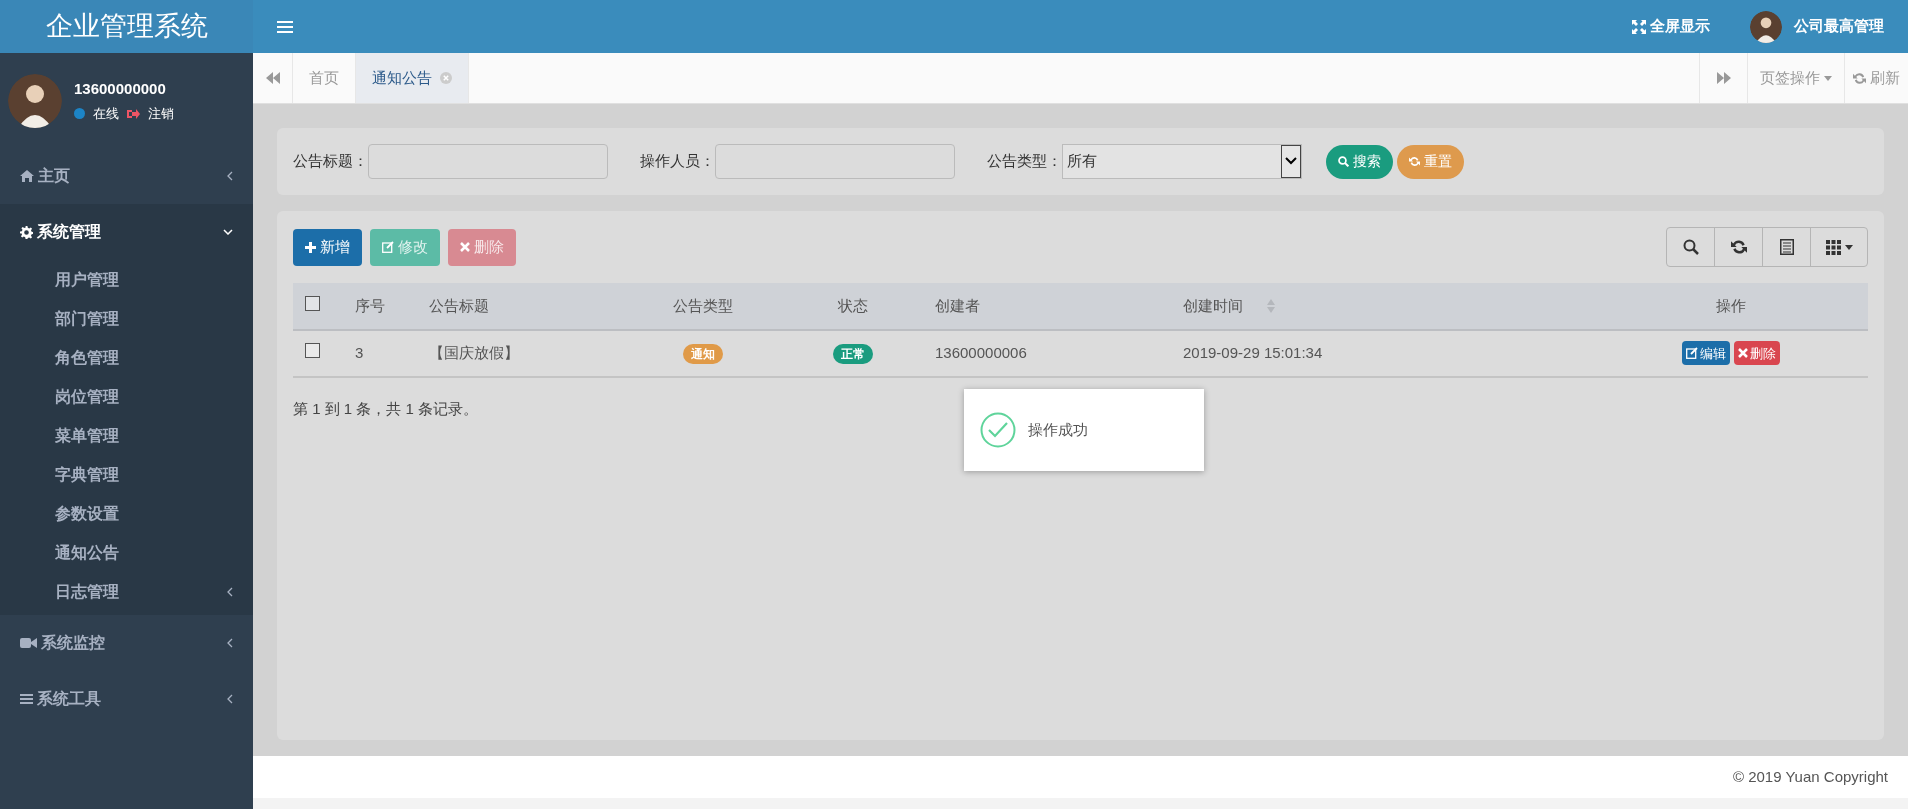 The height and width of the screenshot is (809, 1908). What do you see at coordinates (126, 552) in the screenshot?
I see `submenu-item: 通知公告` at bounding box center [126, 552].